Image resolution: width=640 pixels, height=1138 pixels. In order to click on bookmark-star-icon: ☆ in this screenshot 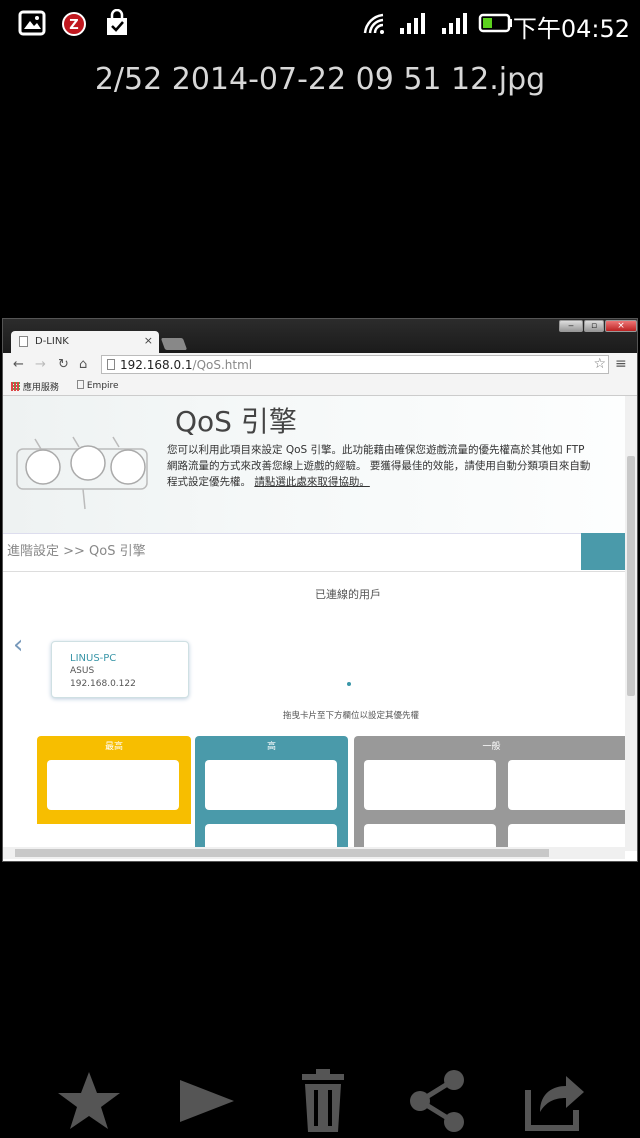, I will do `click(599, 364)`.